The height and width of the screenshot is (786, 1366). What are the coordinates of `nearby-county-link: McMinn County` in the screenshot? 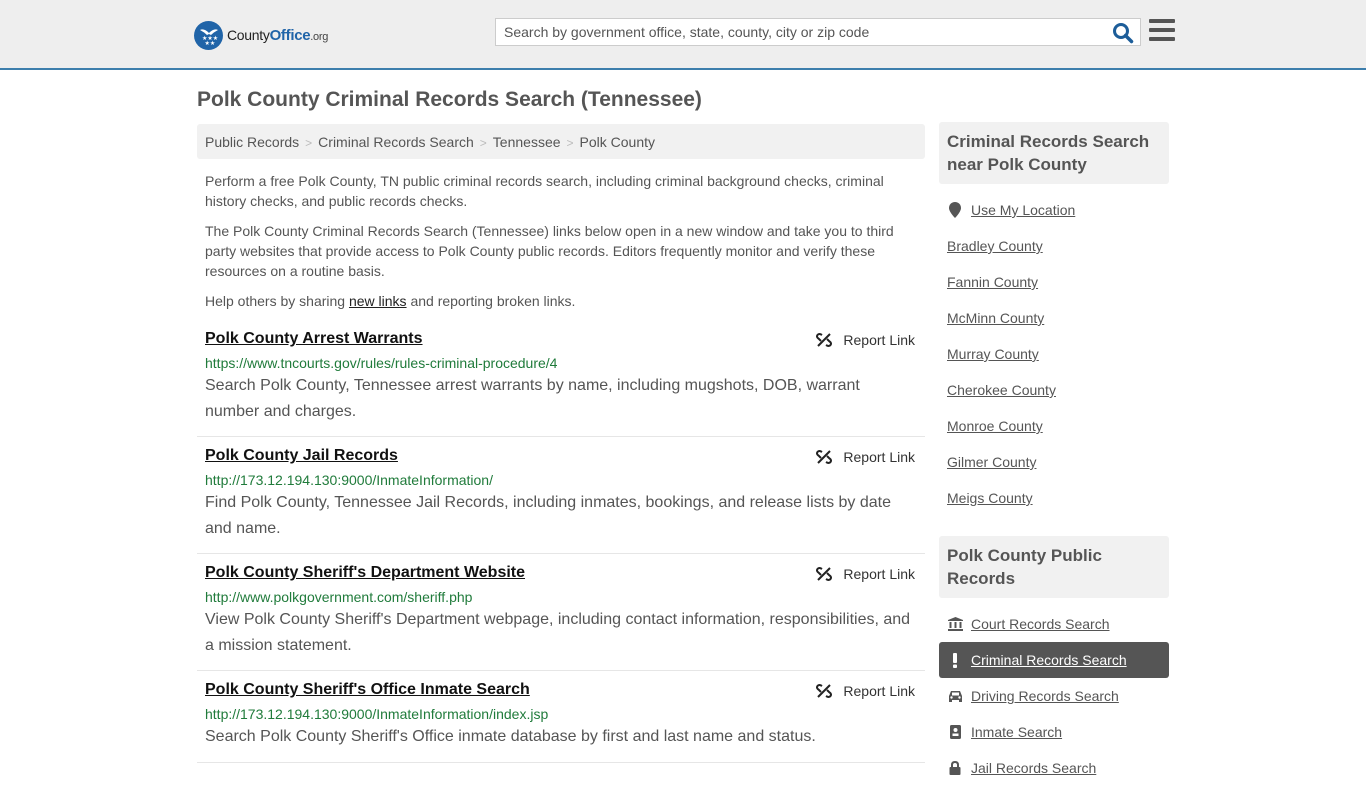 It's located at (995, 318).